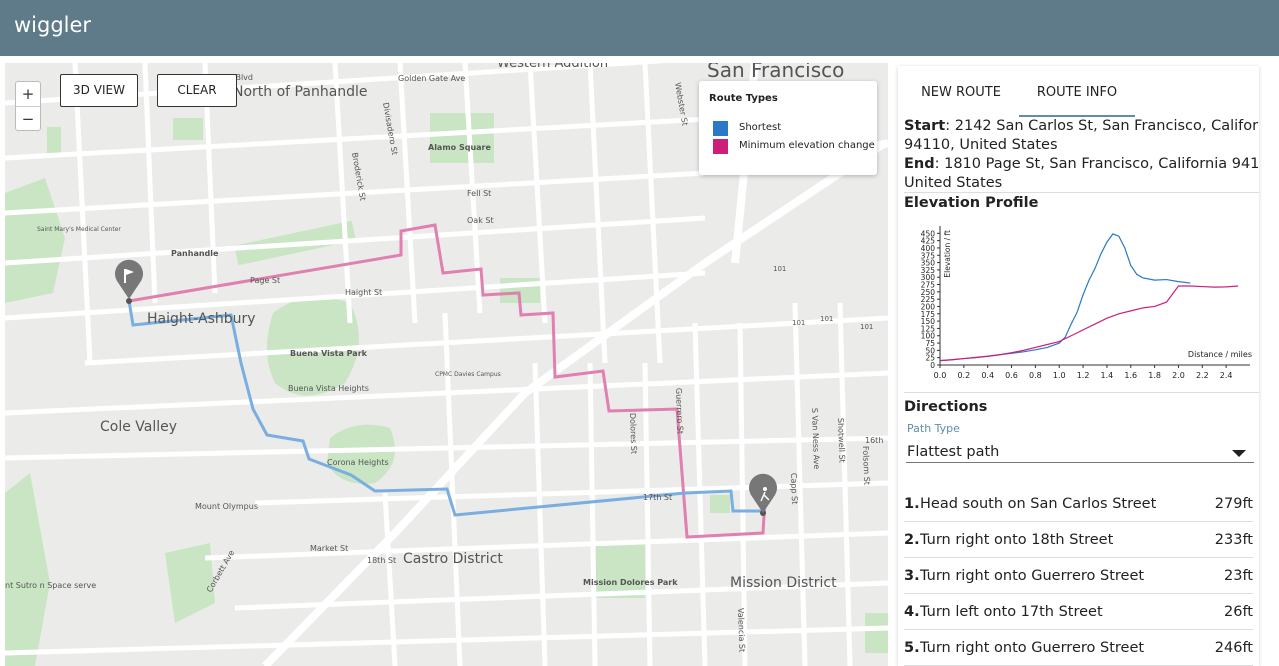 The height and width of the screenshot is (666, 1279). What do you see at coordinates (1038, 504) in the screenshot?
I see `step-text: Head south on San Carlos Street` at bounding box center [1038, 504].